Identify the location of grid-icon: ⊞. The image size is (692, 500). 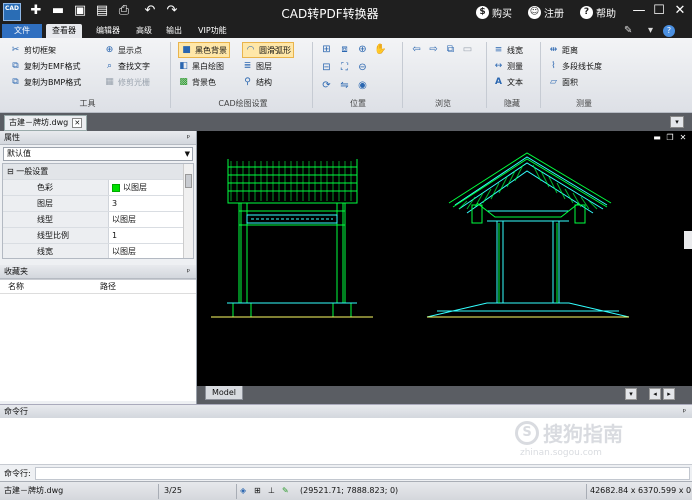
(257, 491).